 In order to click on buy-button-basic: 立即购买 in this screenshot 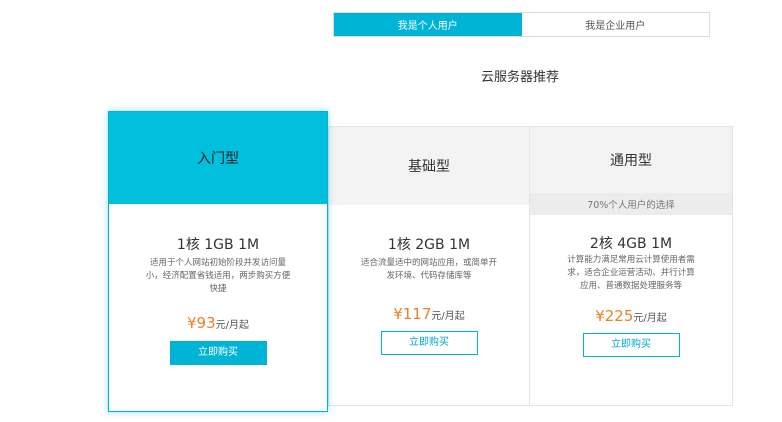, I will do `click(429, 343)`.